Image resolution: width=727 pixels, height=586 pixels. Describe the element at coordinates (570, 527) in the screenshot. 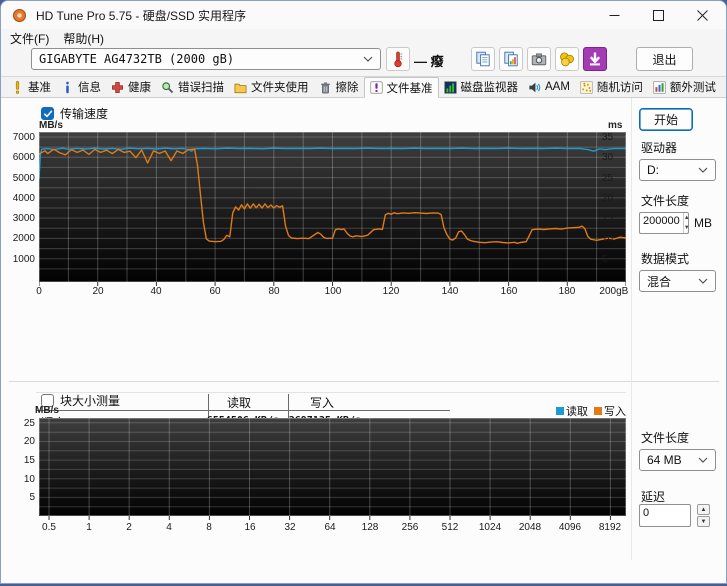

I see `block-x-axis-label: 4096` at that location.